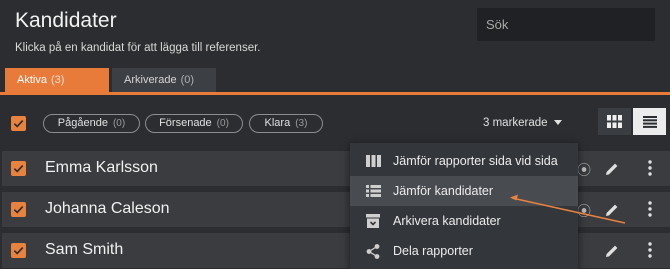  Describe the element at coordinates (433, 251) in the screenshot. I see `menu-item-label: Dela rapporter` at that location.